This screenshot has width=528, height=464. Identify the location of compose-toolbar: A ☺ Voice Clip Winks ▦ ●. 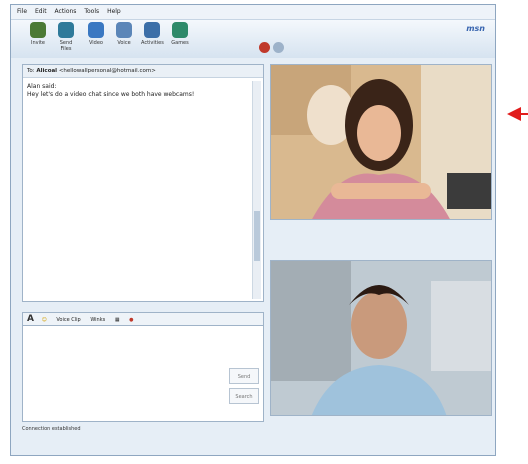
(143, 319).